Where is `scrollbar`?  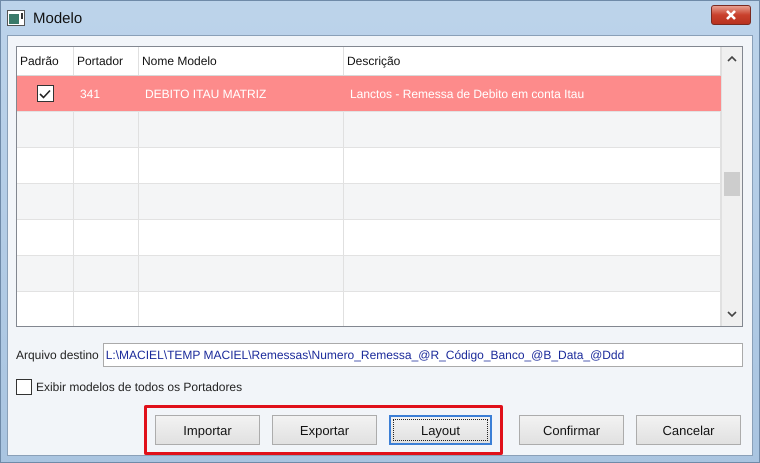
scrollbar is located at coordinates (731, 186).